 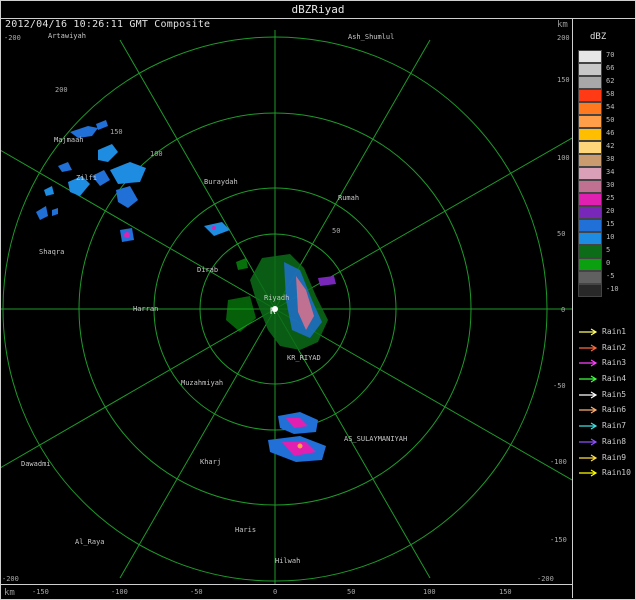 What do you see at coordinates (596, 238) in the screenshot?
I see `dbz-swatch: 10` at bounding box center [596, 238].